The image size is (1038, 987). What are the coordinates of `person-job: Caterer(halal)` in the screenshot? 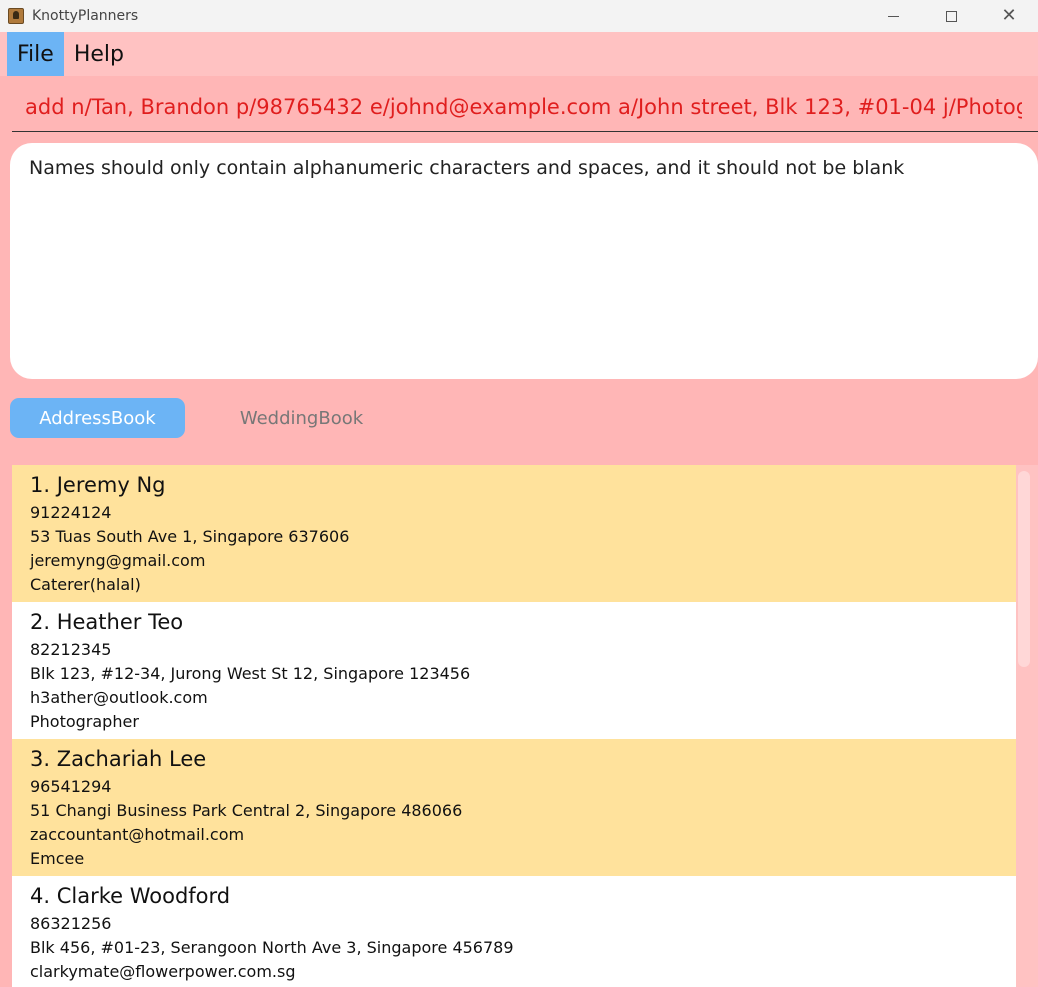 It's located at (85, 584).